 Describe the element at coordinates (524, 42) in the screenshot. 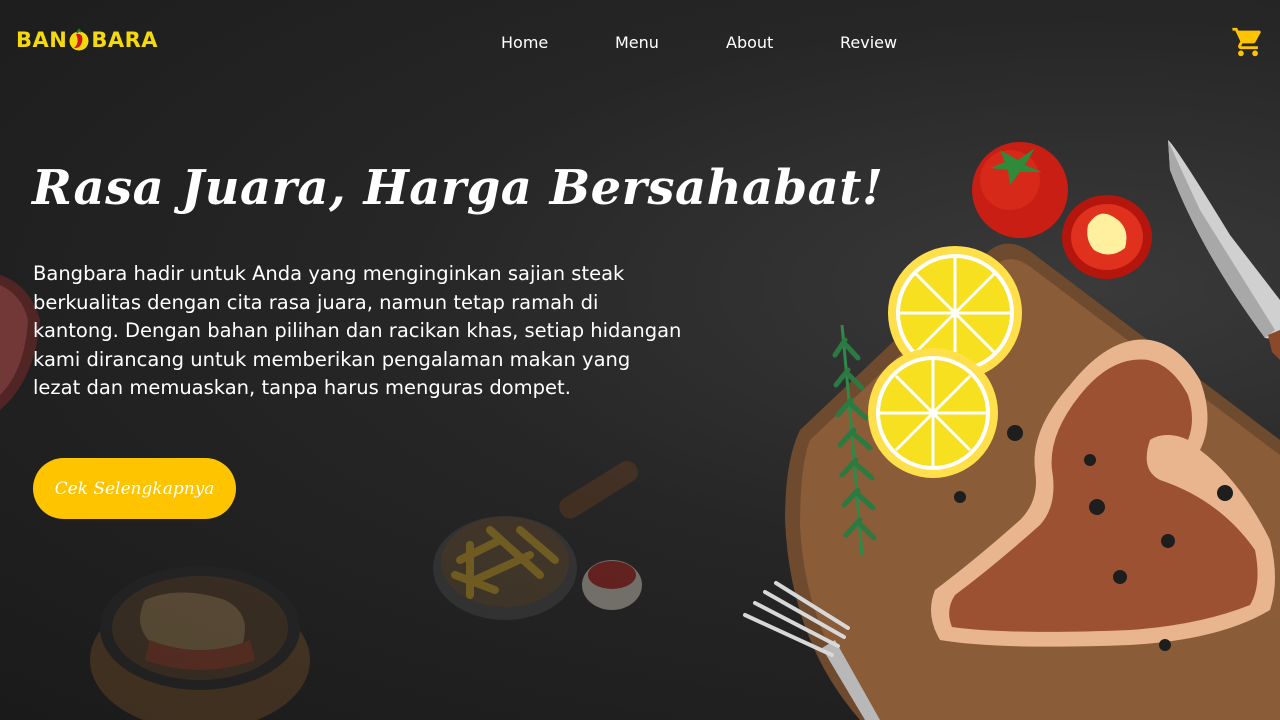

I see `nav-item-home: Home` at that location.